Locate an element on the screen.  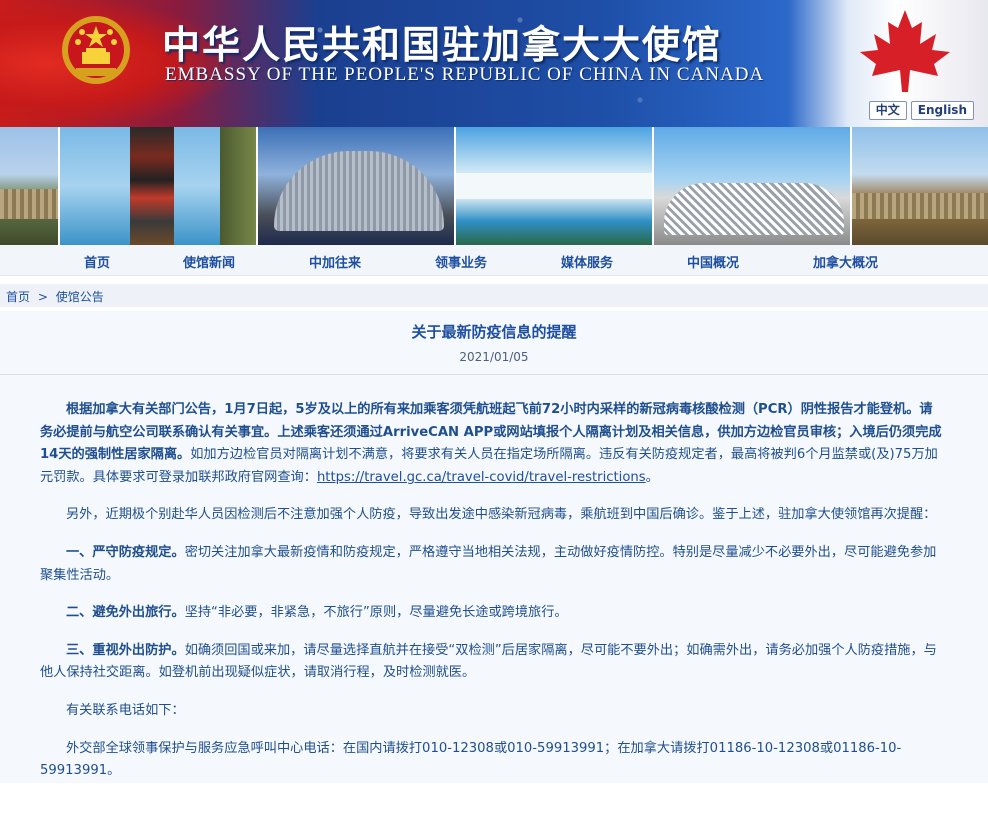
photo-great-wall-right is located at coordinates (920, 186).